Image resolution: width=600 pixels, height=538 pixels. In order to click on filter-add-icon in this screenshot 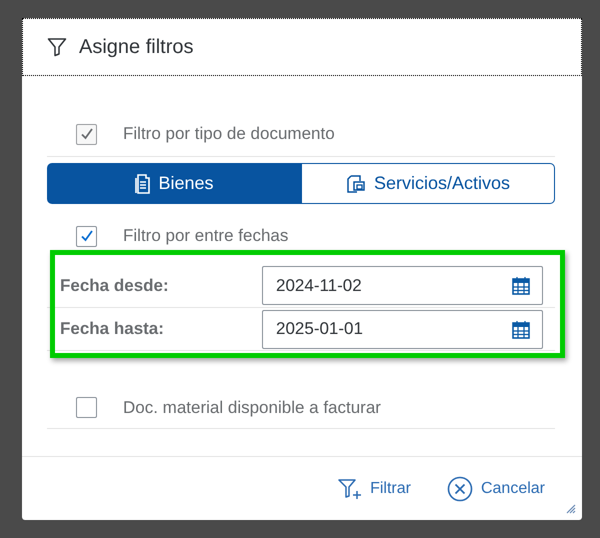, I will do `click(350, 489)`.